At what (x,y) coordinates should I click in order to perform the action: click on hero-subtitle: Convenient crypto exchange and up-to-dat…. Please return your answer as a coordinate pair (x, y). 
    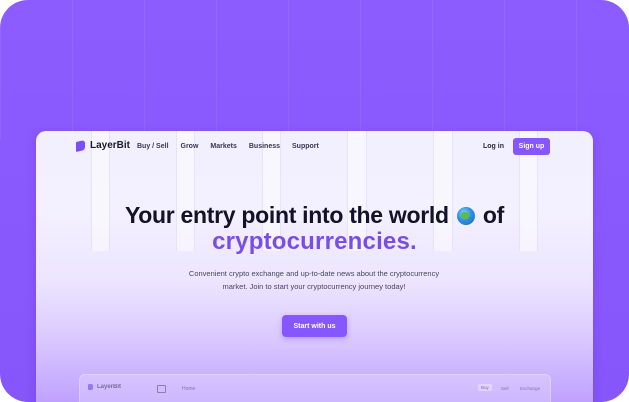
    Looking at the image, I should click on (314, 280).